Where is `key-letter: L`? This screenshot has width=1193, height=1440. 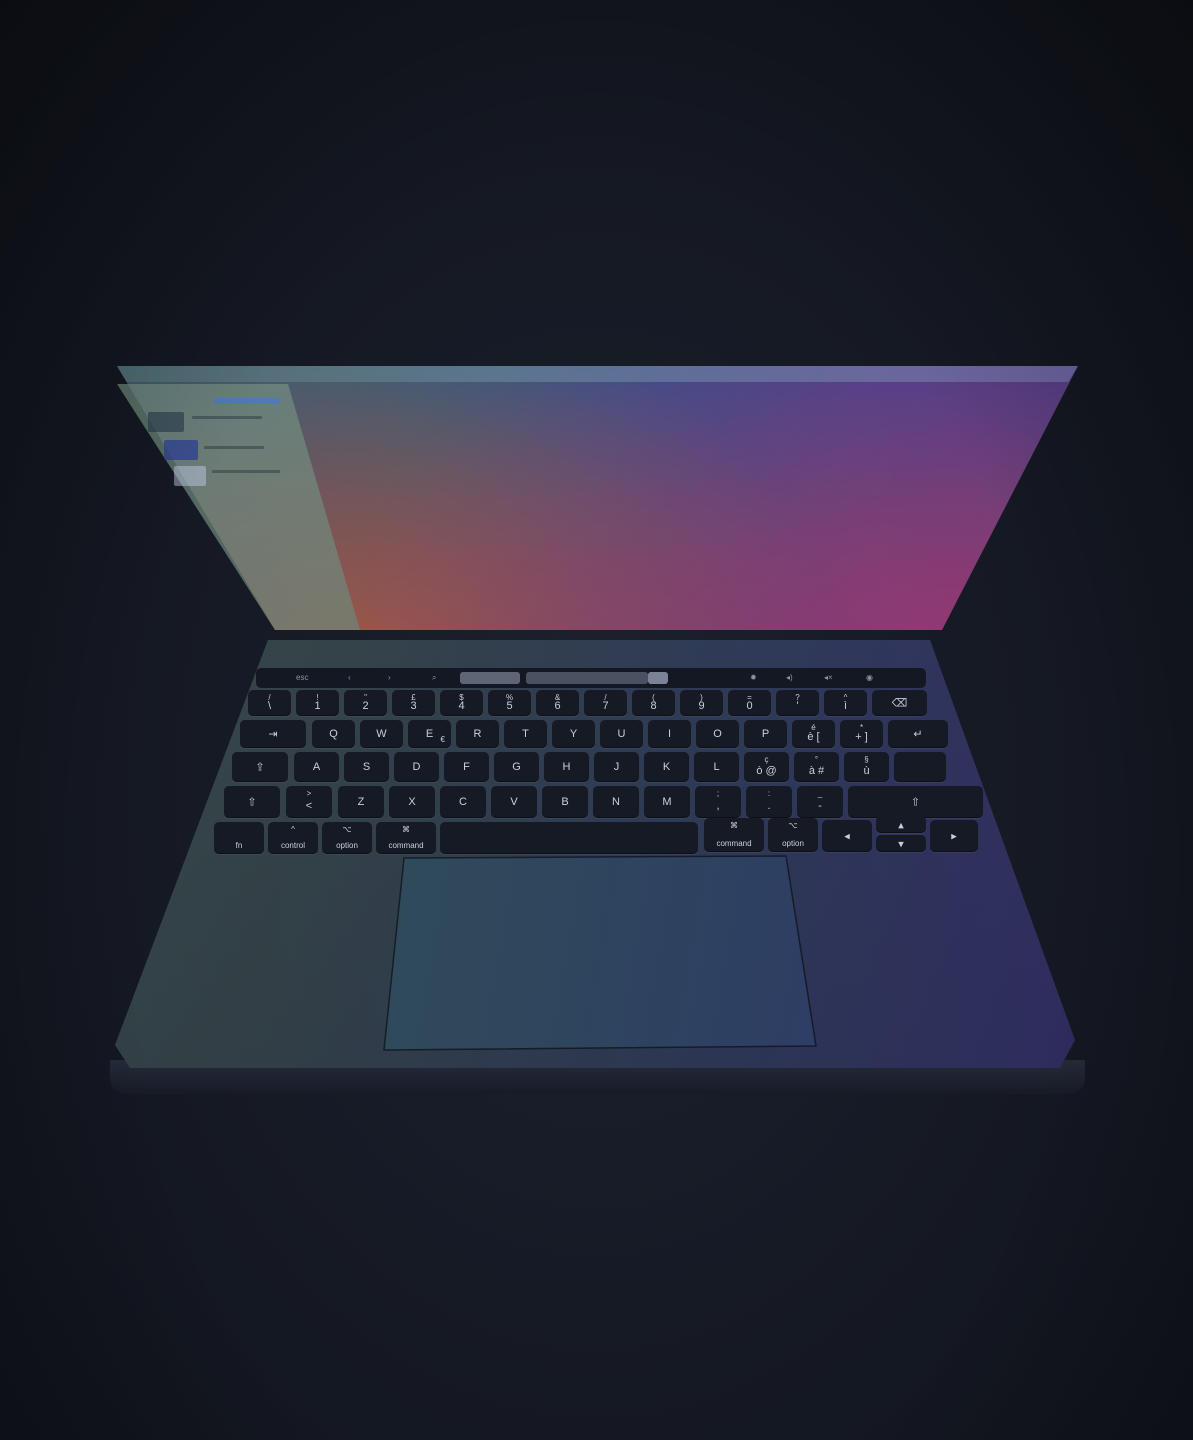
key-letter: L is located at coordinates (716, 767).